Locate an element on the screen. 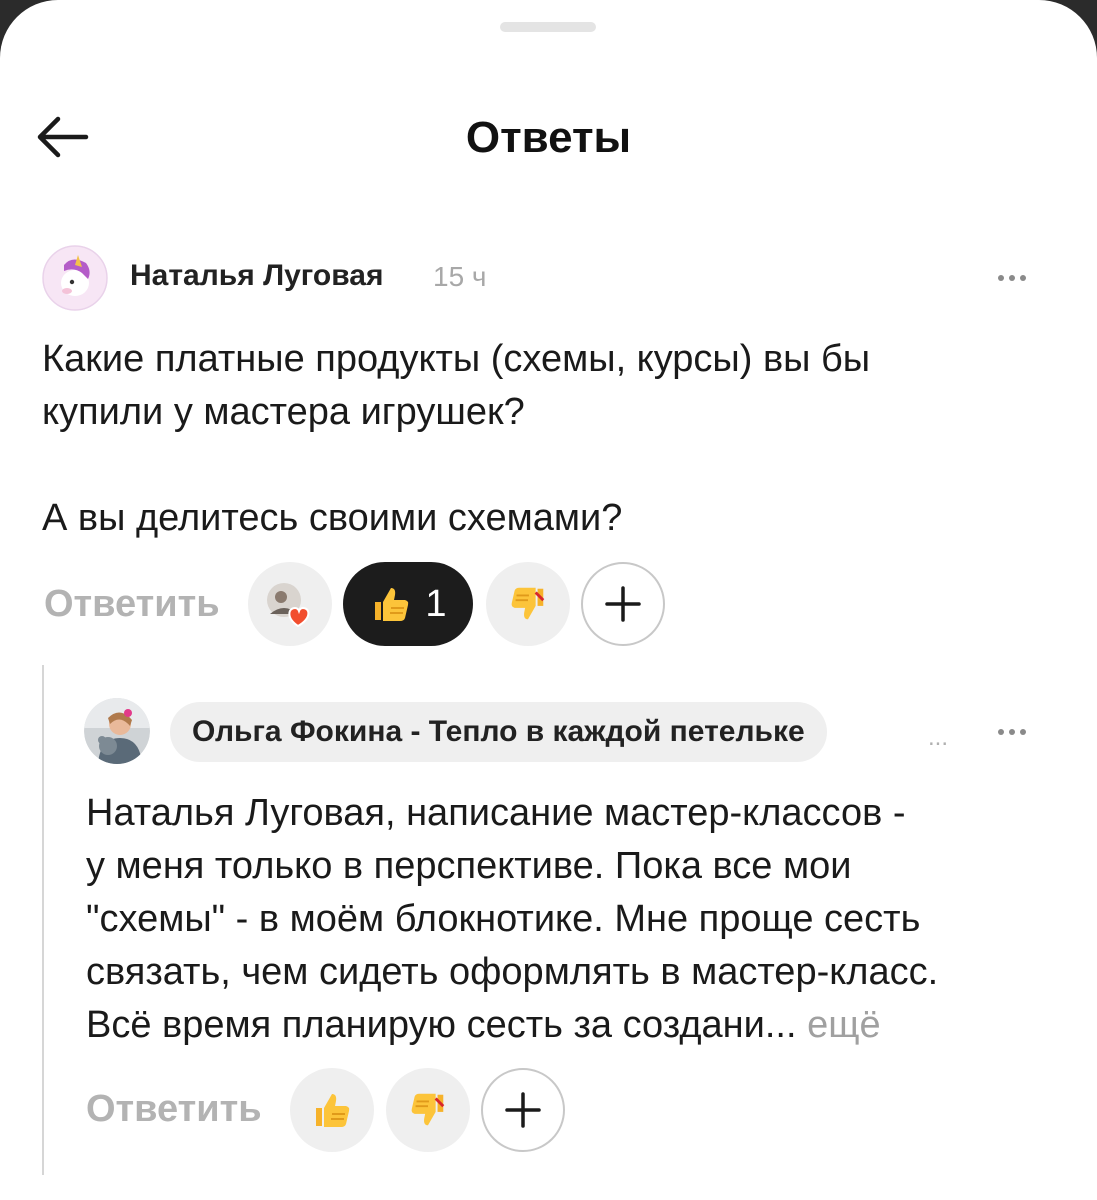 Image resolution: width=1097 pixels, height=1200 pixels. photo-avatar-icon is located at coordinates (117, 731).